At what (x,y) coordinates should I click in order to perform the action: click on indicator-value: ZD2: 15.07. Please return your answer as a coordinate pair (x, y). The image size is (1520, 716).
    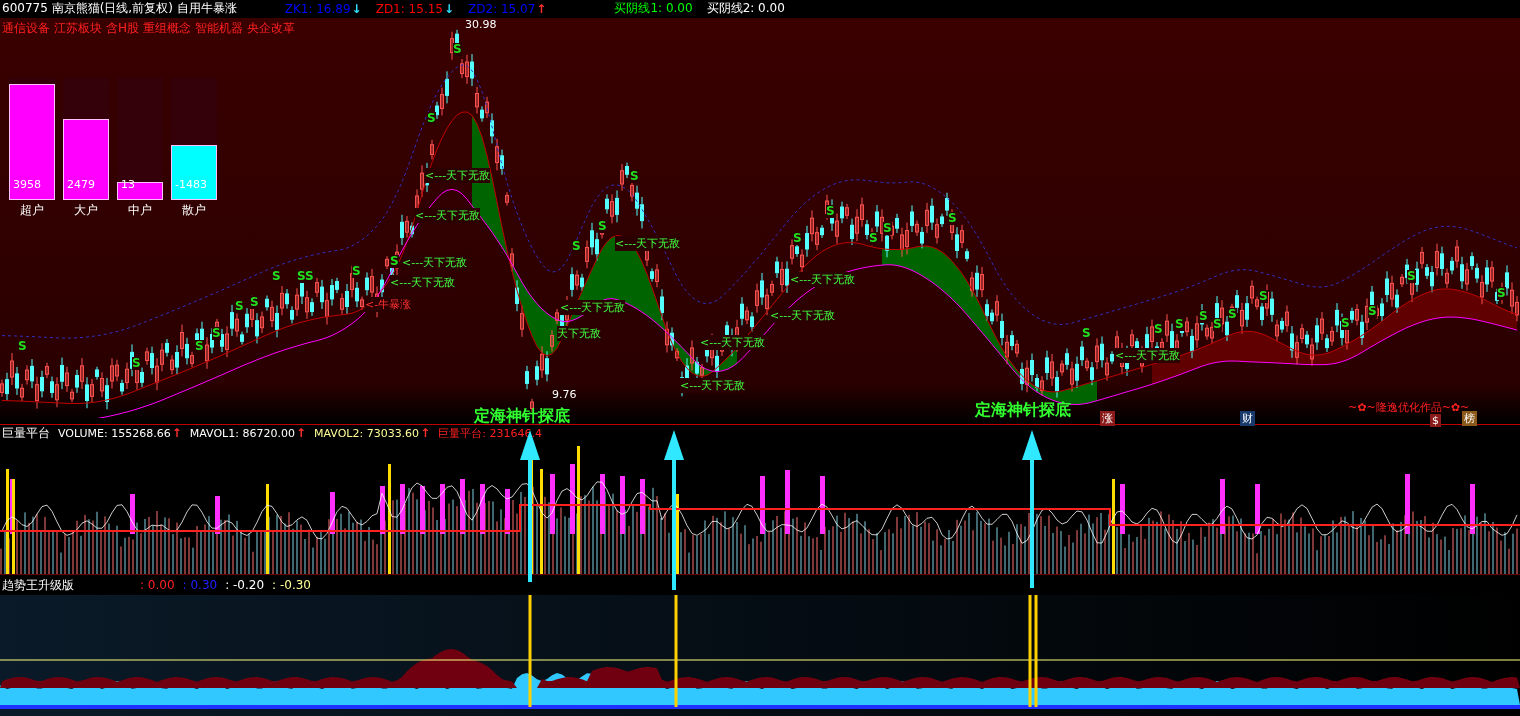
    Looking at the image, I should click on (502, 8).